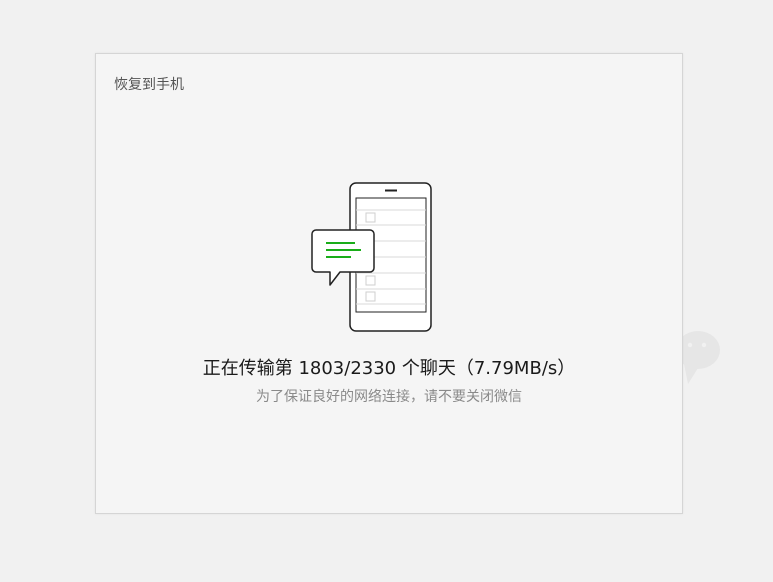 The width and height of the screenshot is (773, 582). What do you see at coordinates (389, 397) in the screenshot?
I see `network-hint-text: 为了保证良好的网络连接，请不要关闭微信` at bounding box center [389, 397].